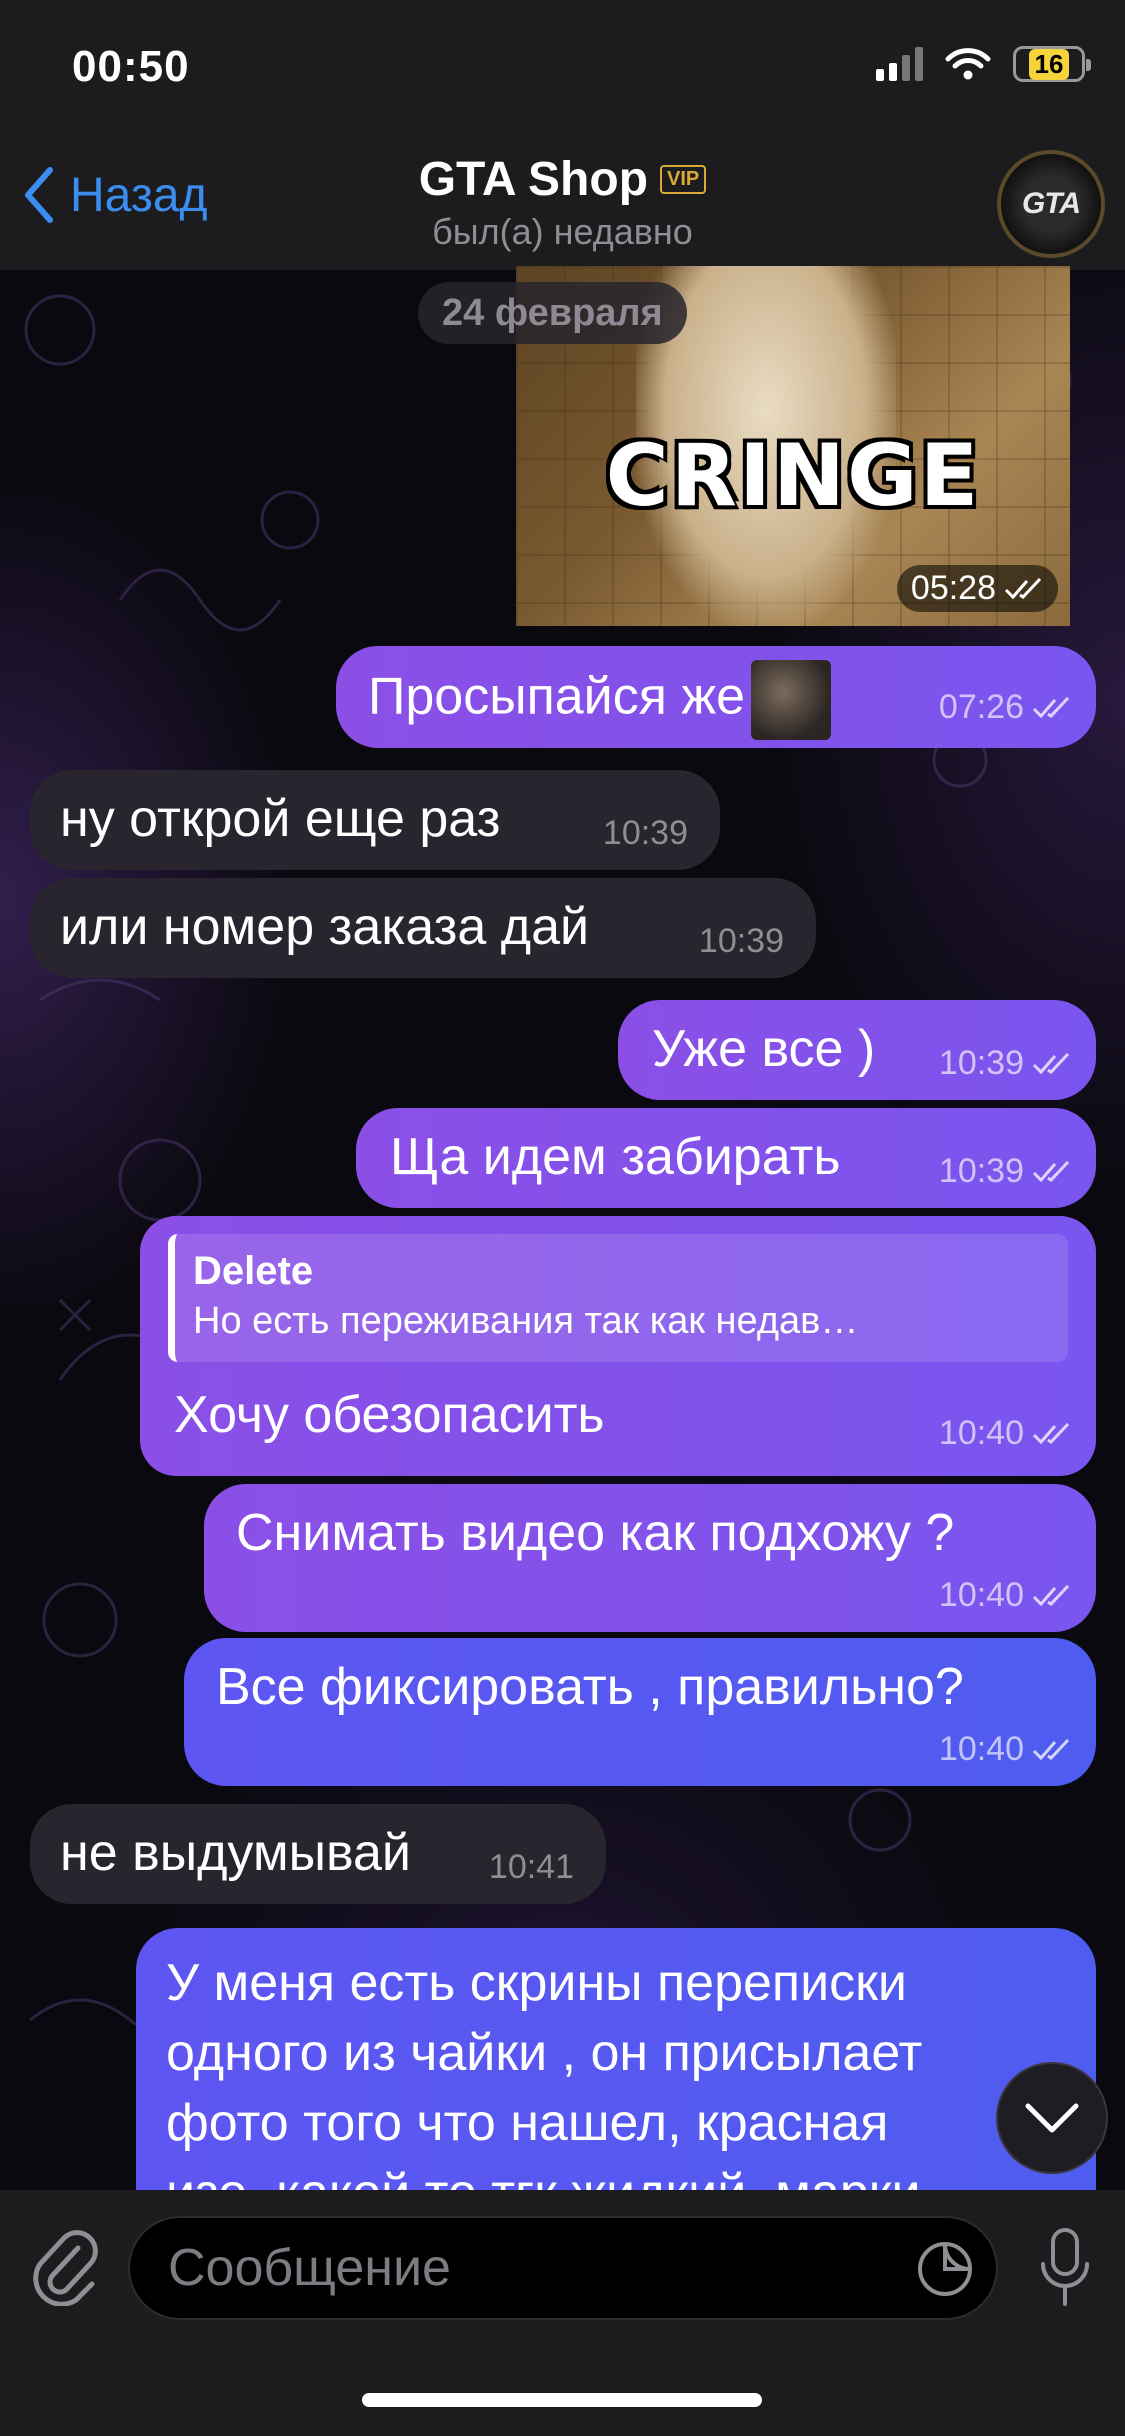 The height and width of the screenshot is (2436, 1125). I want to click on chat-header: Назад GTA Shop VIP был(а) недавно GTA, so click(562, 205).